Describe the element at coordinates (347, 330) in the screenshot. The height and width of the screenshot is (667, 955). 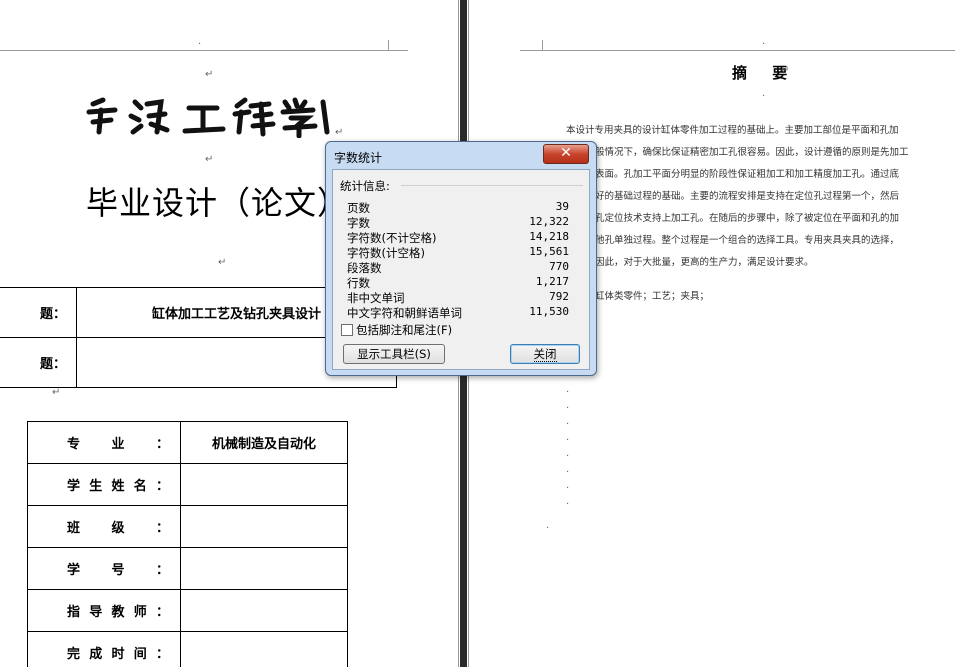
I see `footnote-checkbox` at that location.